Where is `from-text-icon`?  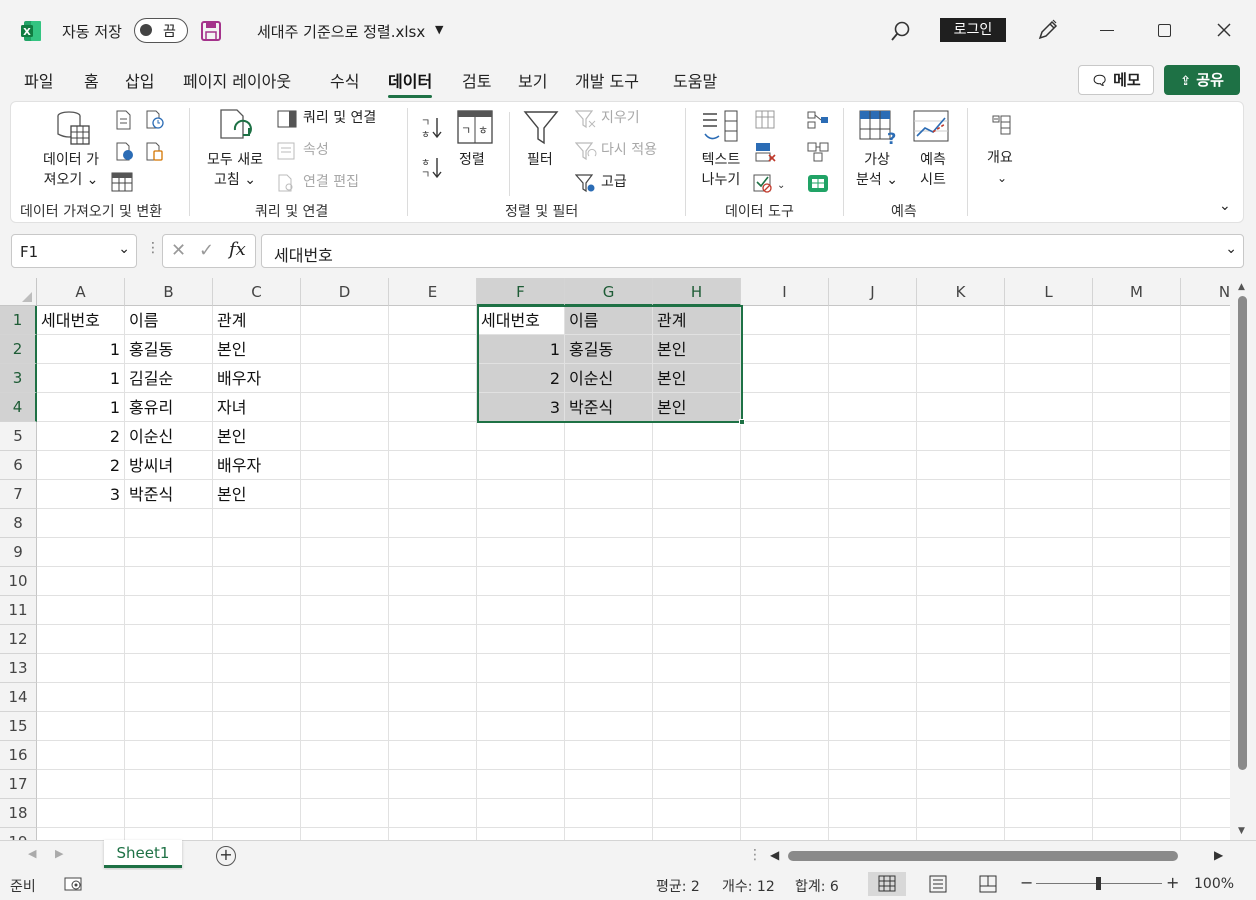 from-text-icon is located at coordinates (124, 120).